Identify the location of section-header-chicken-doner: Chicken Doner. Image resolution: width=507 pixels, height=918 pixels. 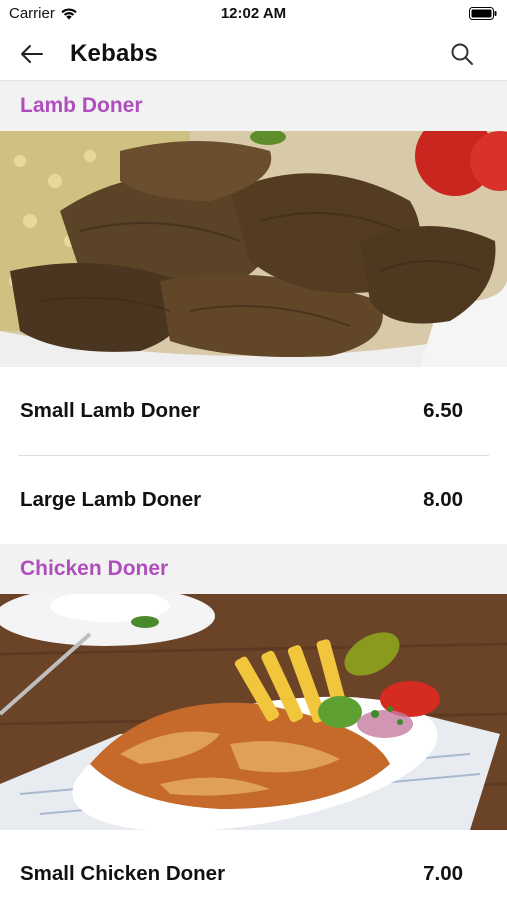
(253, 569).